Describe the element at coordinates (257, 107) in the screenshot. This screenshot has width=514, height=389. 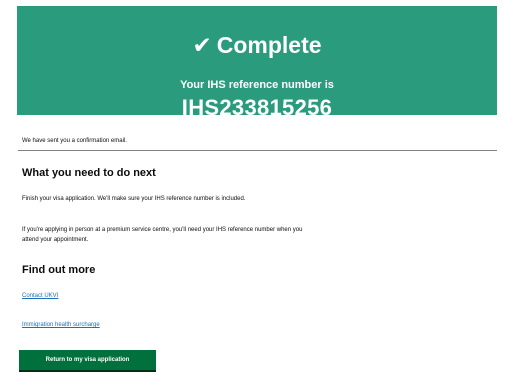
I see `reference-number: IHS233815256` at that location.